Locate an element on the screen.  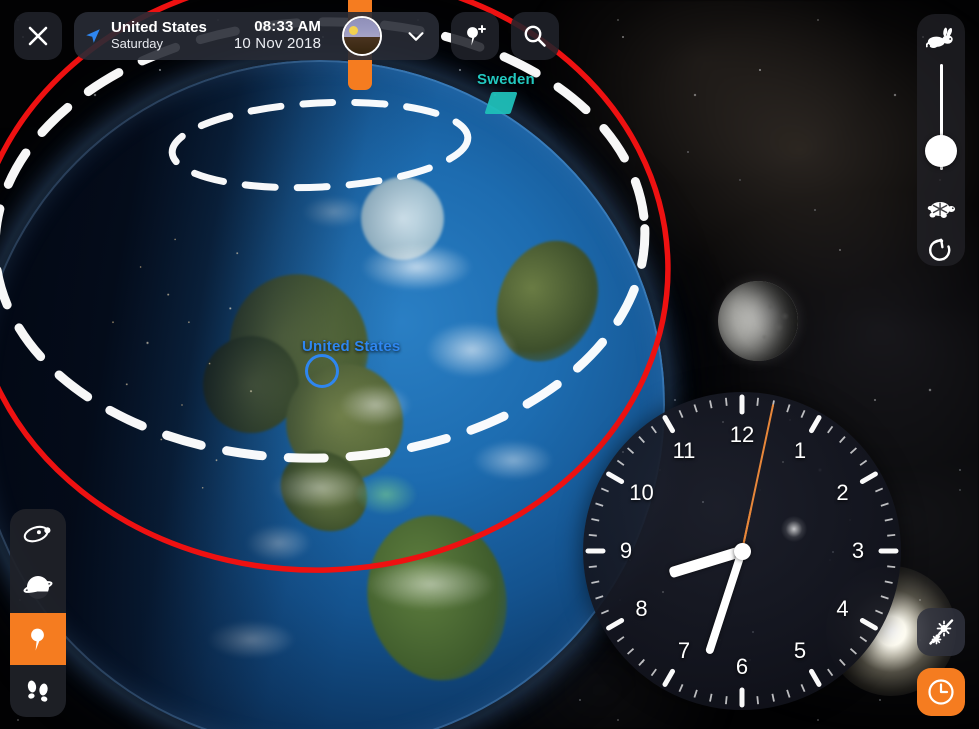
clock-numeral-12: 12 is located at coordinates (742, 434).